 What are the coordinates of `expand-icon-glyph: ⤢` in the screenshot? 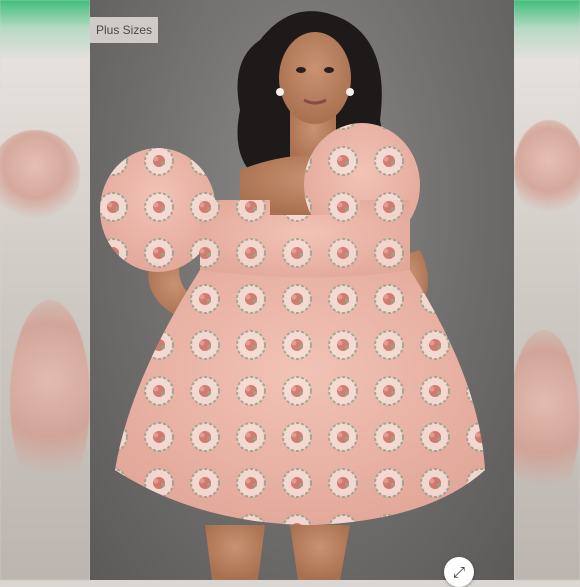 It's located at (458, 572).